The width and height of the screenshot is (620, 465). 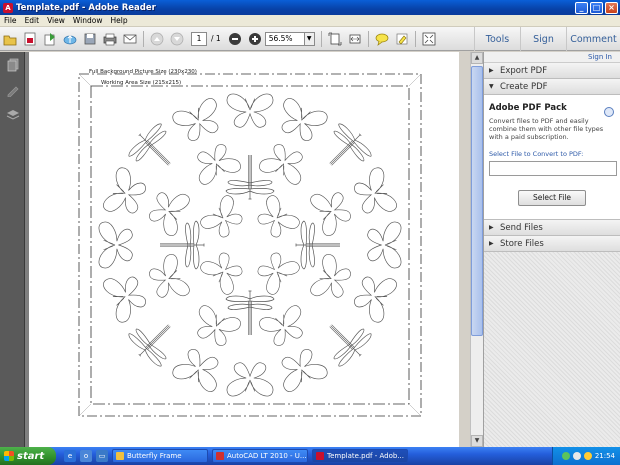 What do you see at coordinates (157, 39) in the screenshot?
I see `previous-page-icon` at bounding box center [157, 39].